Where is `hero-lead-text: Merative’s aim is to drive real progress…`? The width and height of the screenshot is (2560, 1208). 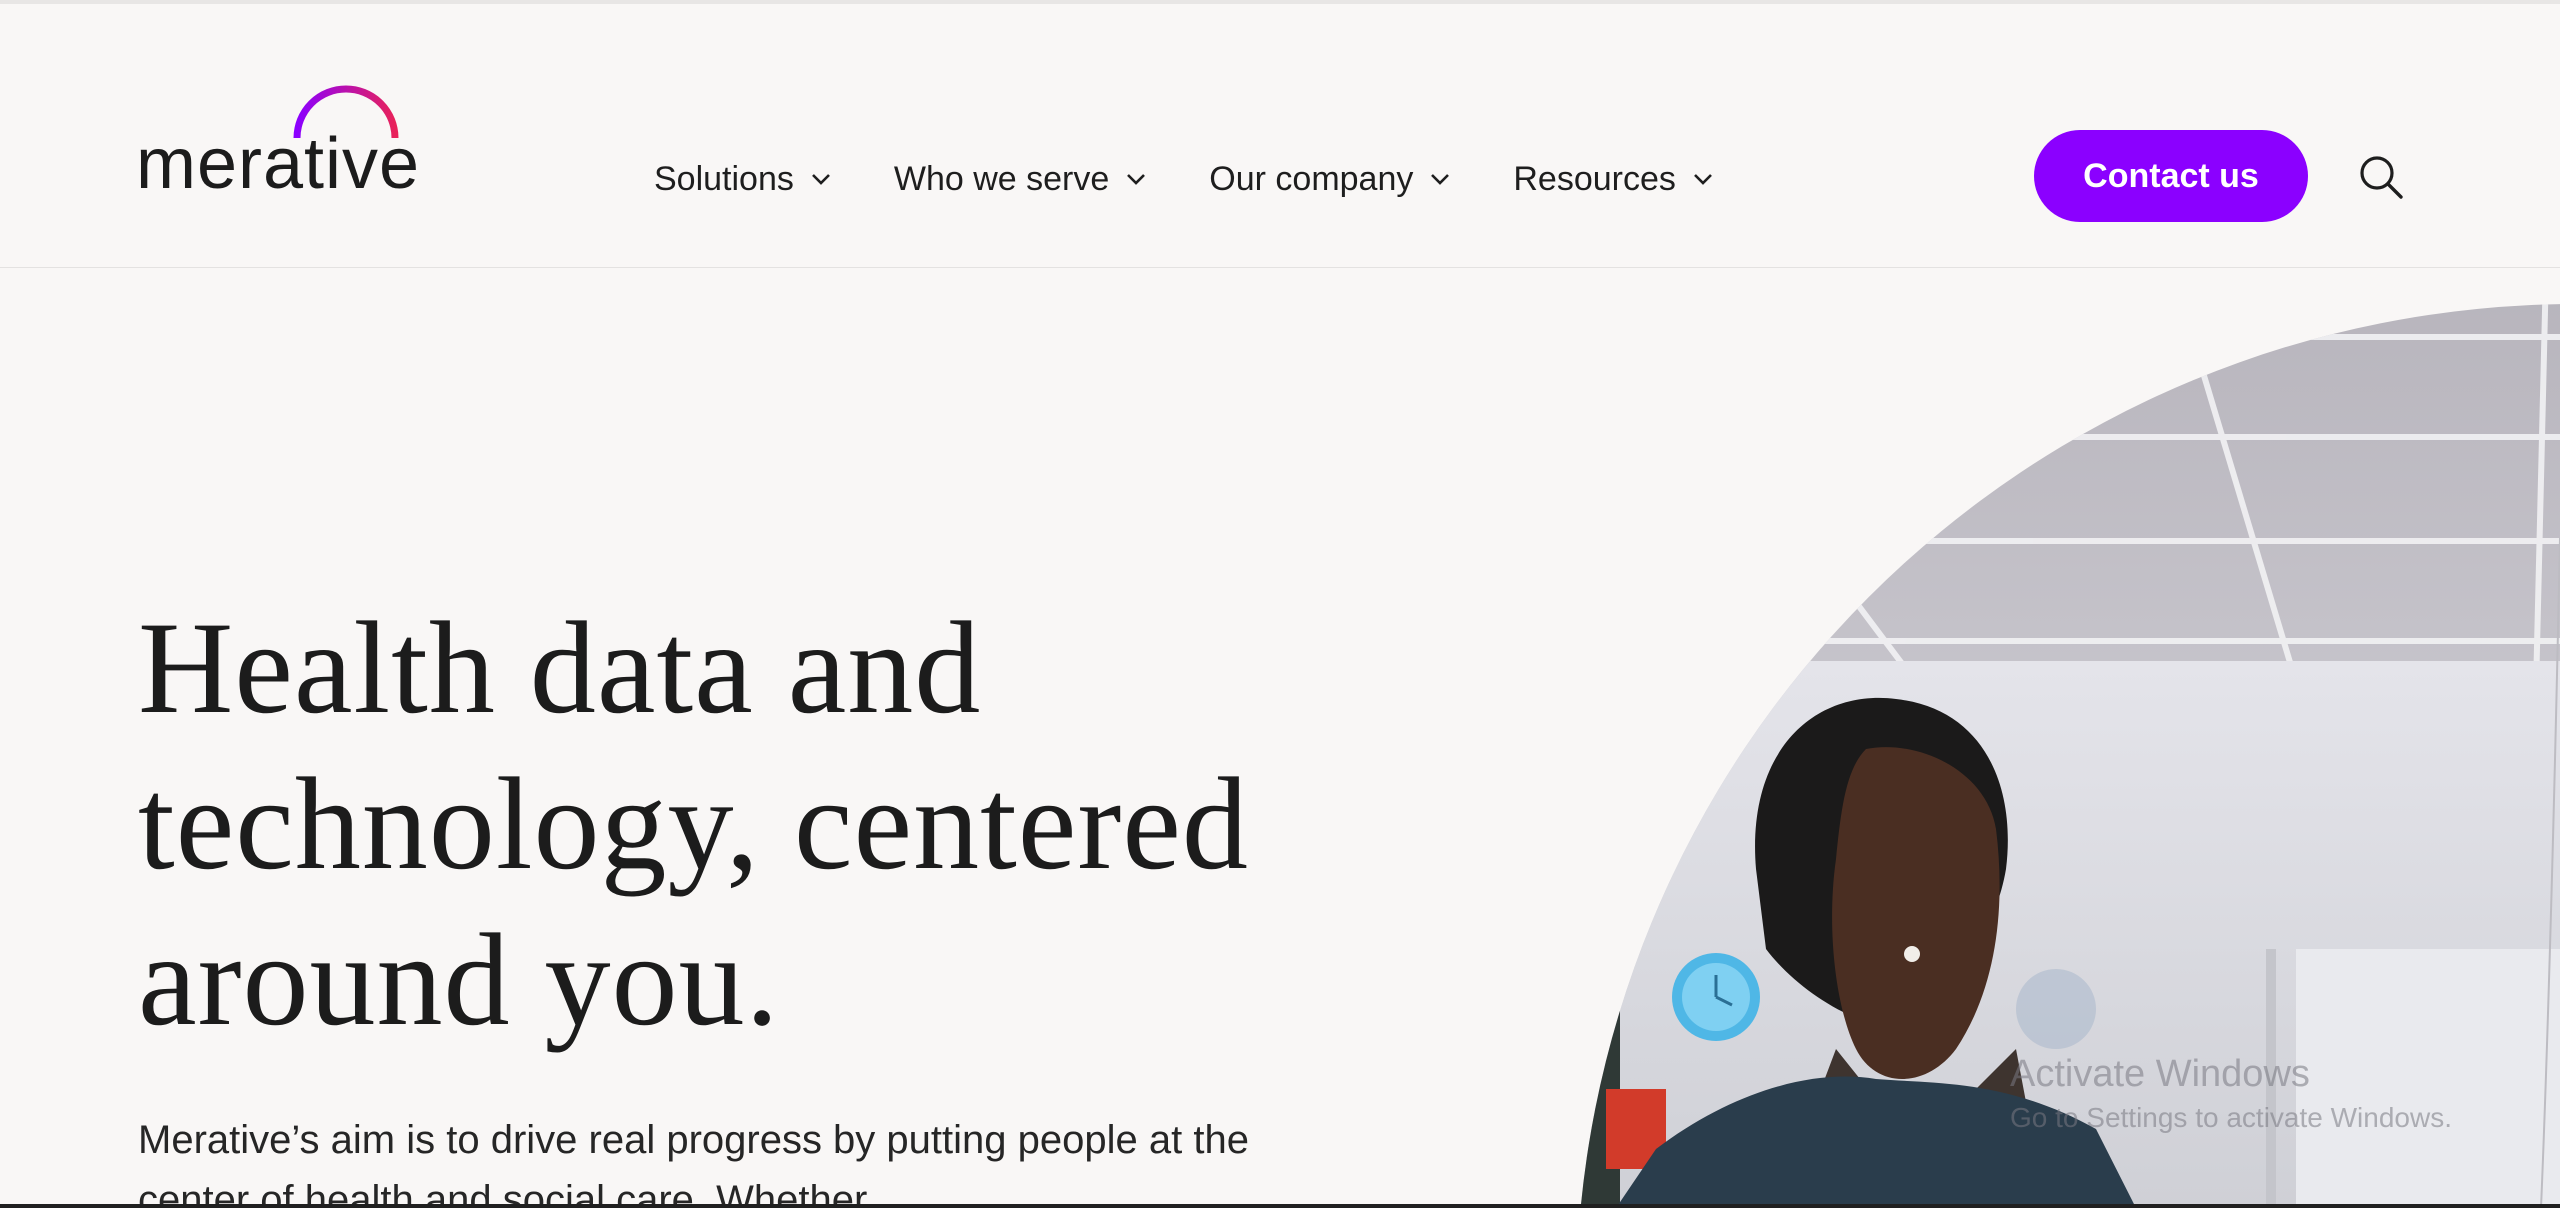
hero-lead-text: Merative’s aim is to drive real progress… is located at coordinates (693, 1163).